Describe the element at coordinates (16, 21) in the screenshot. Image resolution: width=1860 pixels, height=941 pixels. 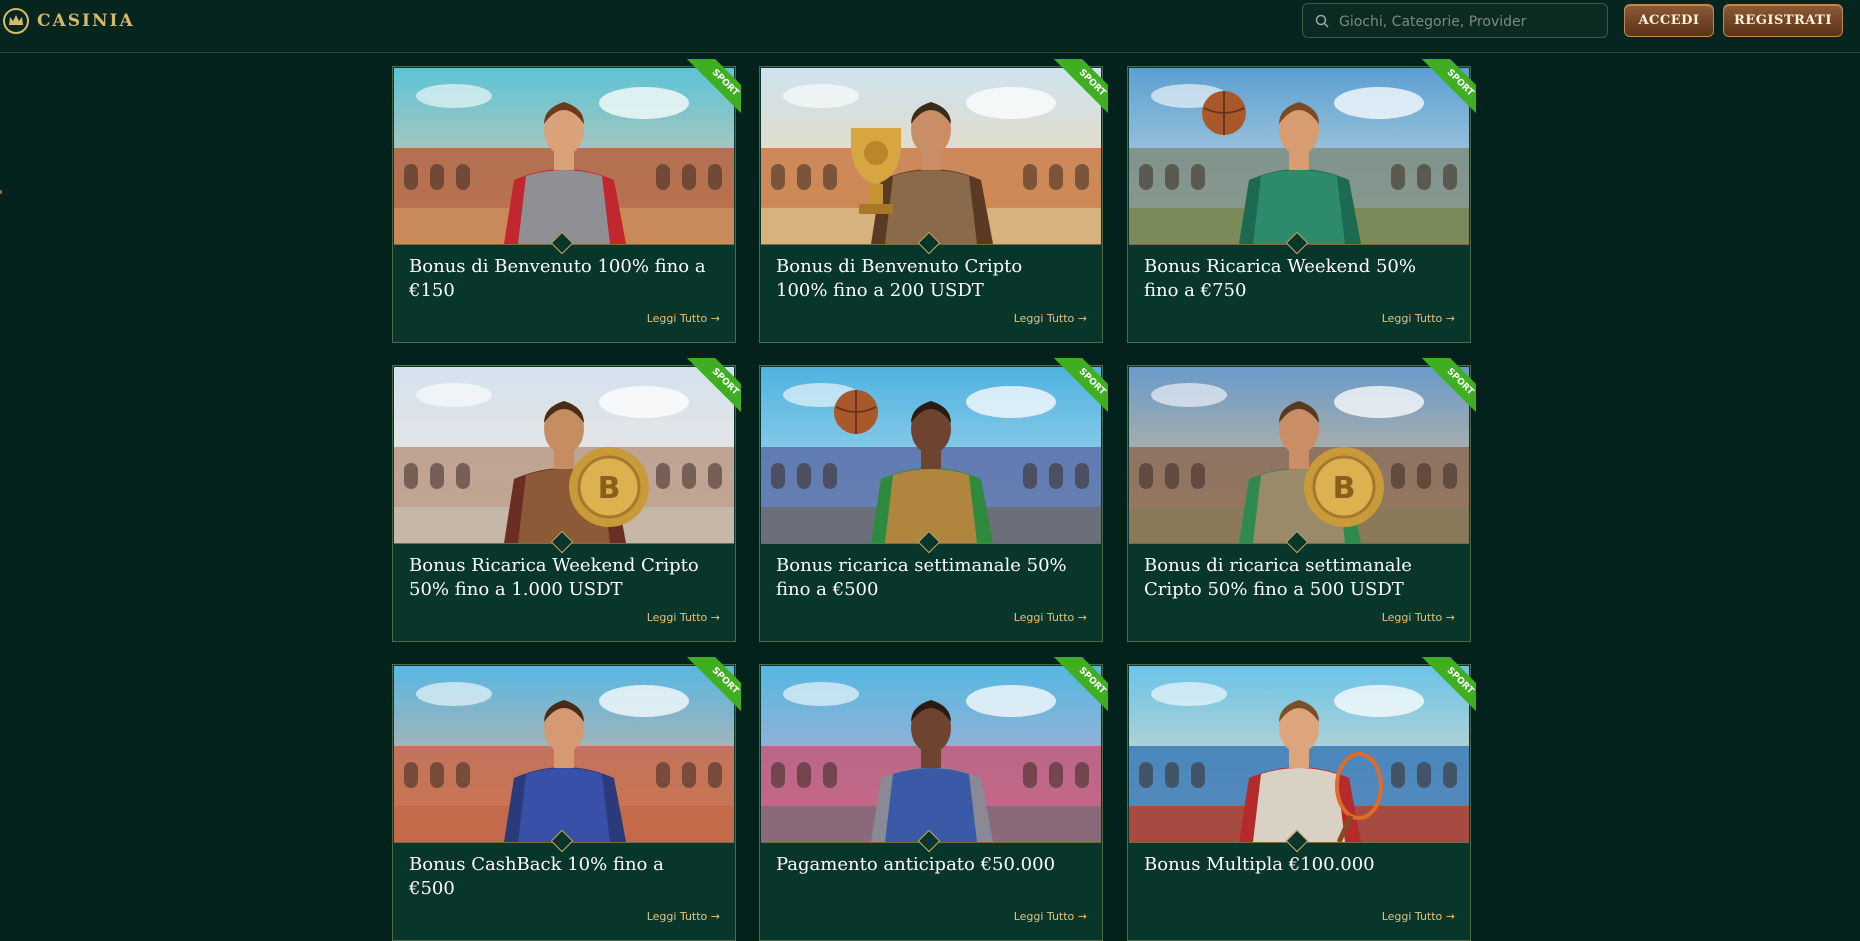
I see `crown-logo-icon` at that location.